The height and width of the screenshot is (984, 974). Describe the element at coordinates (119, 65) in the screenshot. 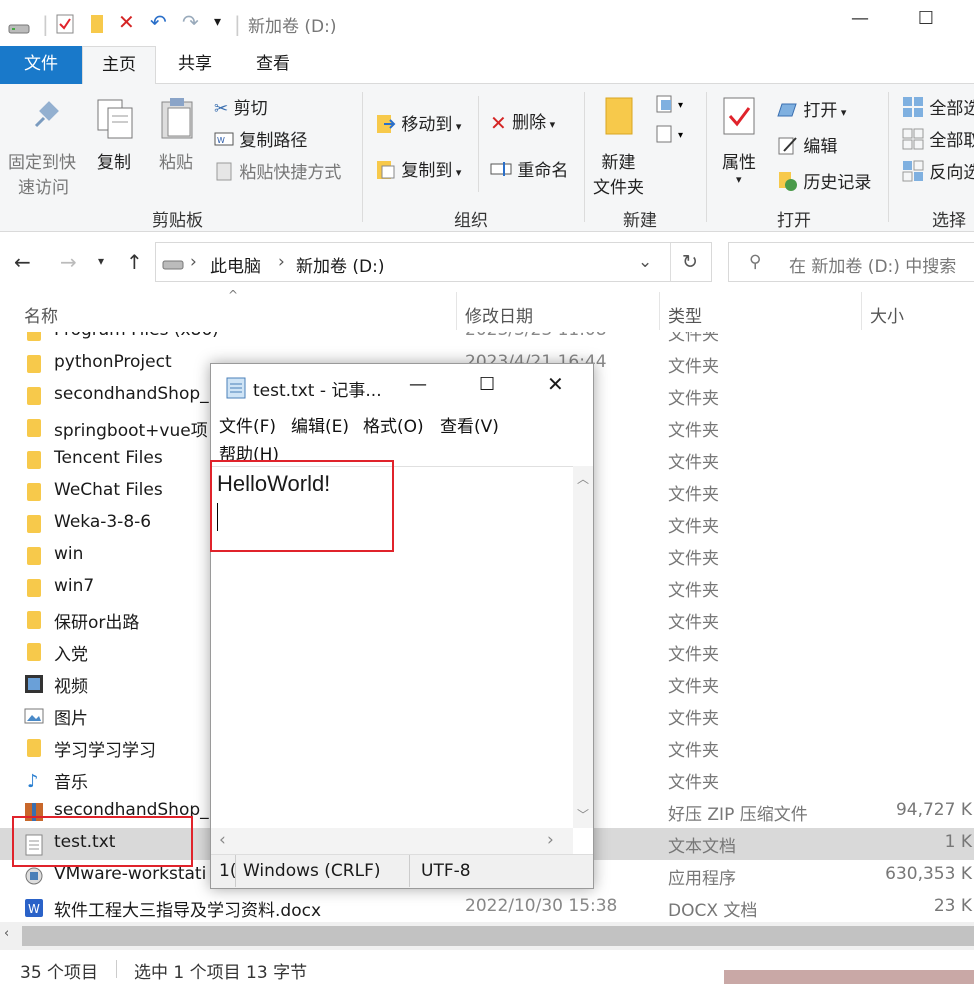

I see `tab-home: 主页` at that location.